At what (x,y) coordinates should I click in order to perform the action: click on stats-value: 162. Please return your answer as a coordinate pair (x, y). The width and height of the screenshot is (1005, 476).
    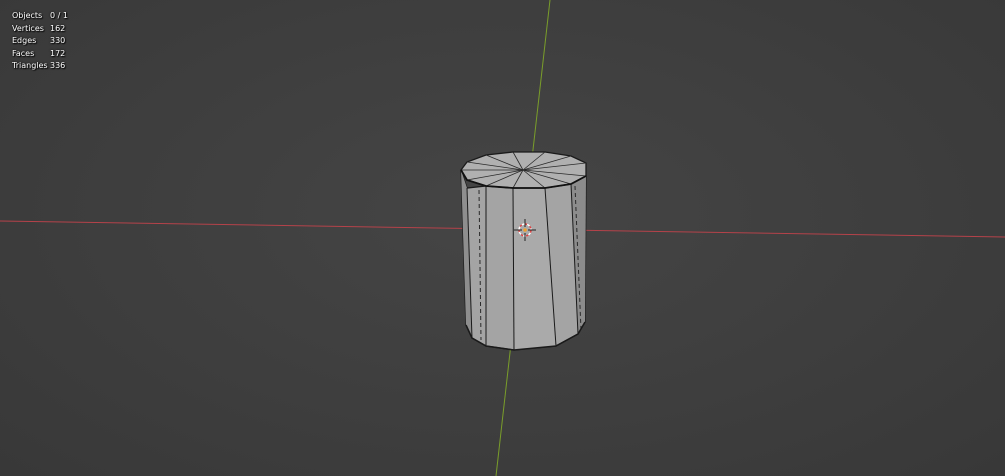
    Looking at the image, I should click on (58, 28).